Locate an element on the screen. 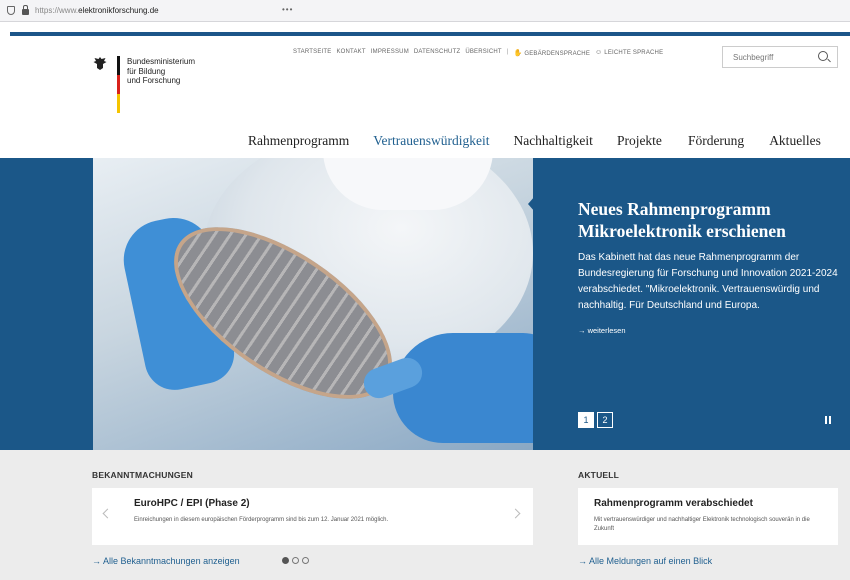  news-title: AKTUELL is located at coordinates (599, 475).